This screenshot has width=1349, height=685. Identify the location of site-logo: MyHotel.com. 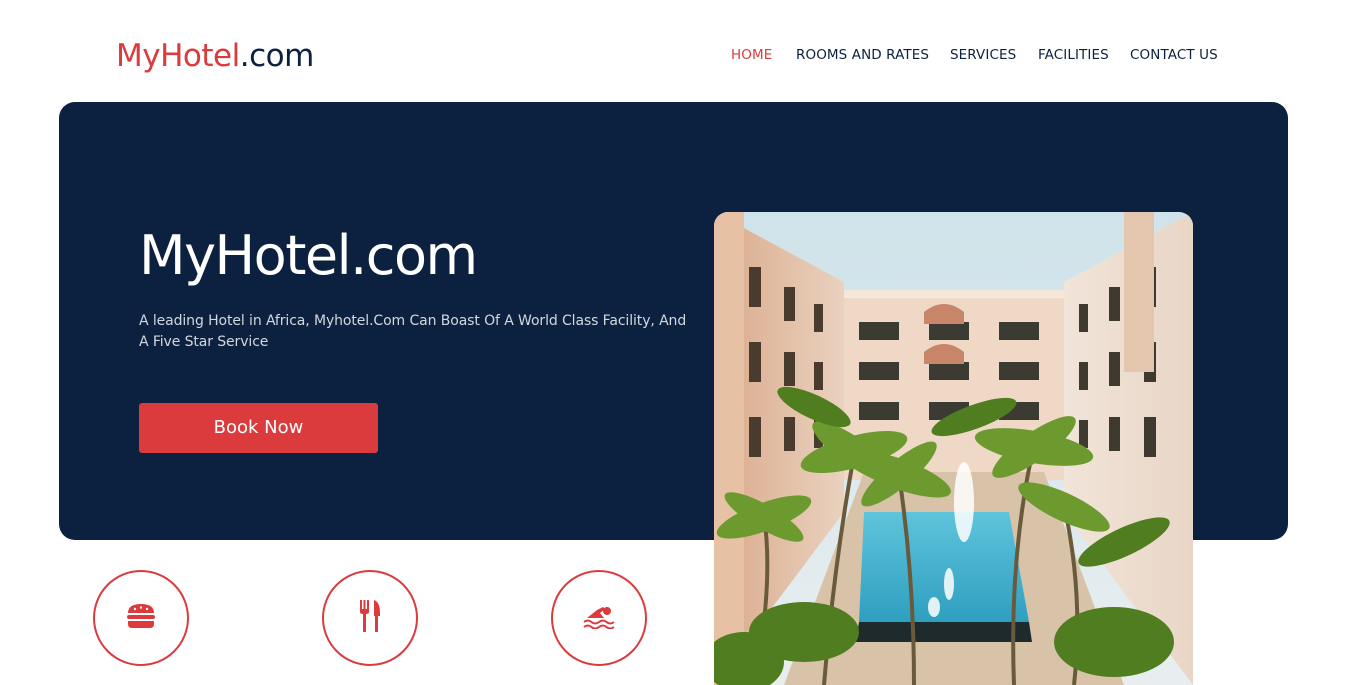
(215, 56).